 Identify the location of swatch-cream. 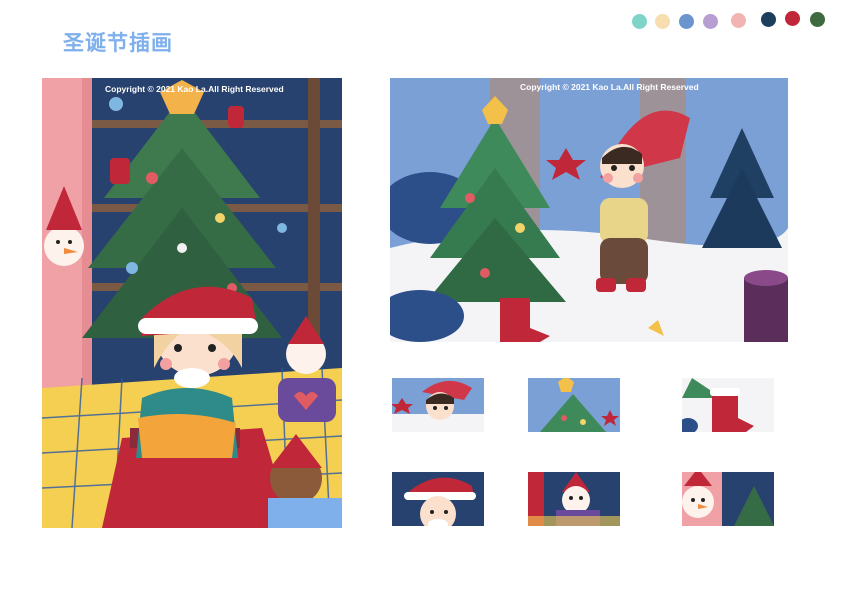
(662, 21).